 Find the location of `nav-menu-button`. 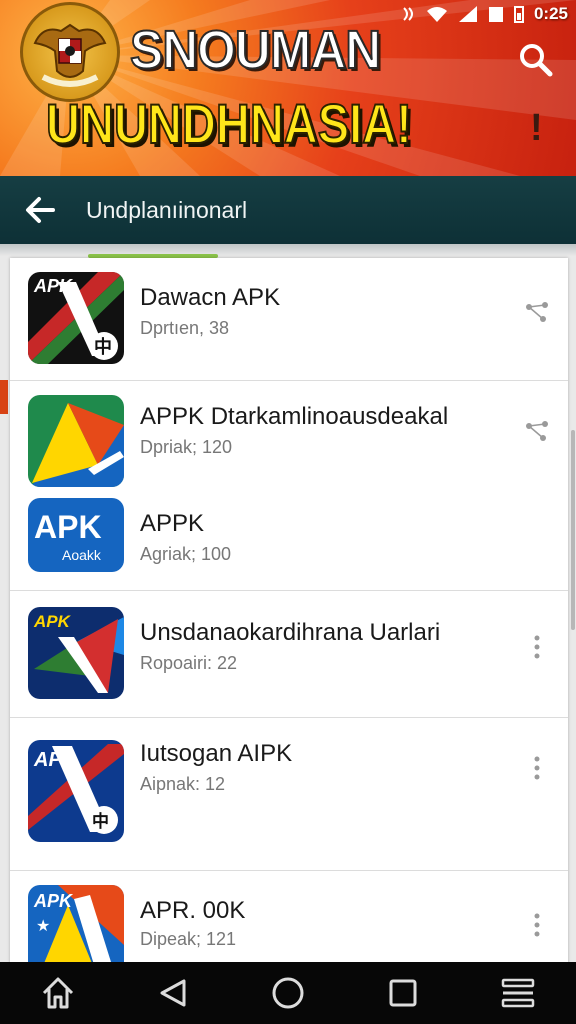

nav-menu-button is located at coordinates (518, 993).